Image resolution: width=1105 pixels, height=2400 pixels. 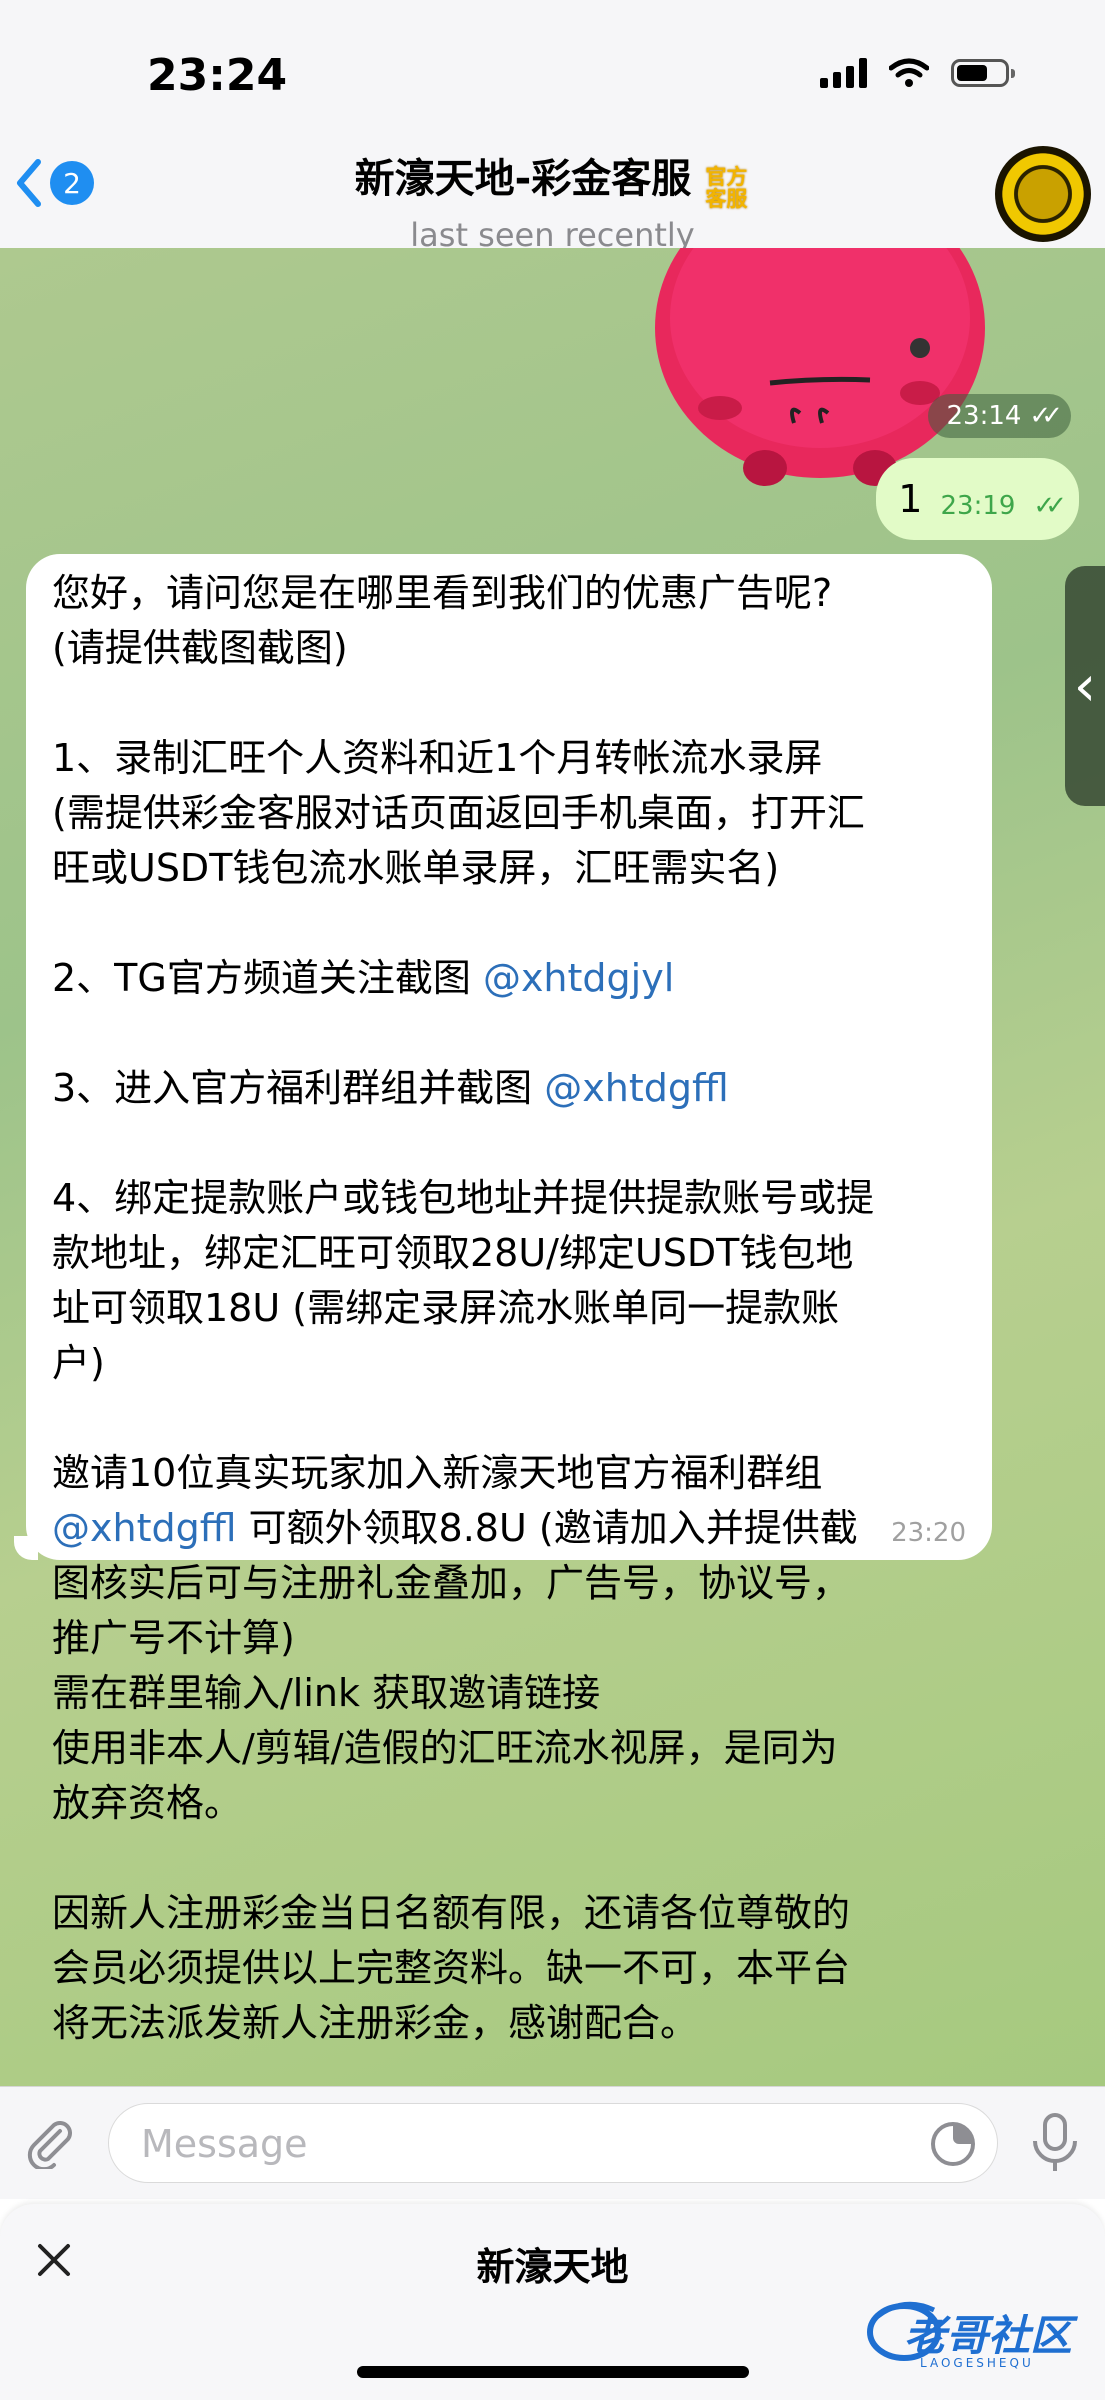 What do you see at coordinates (928, 1533) in the screenshot?
I see `incoming-time: 23:20` at bounding box center [928, 1533].